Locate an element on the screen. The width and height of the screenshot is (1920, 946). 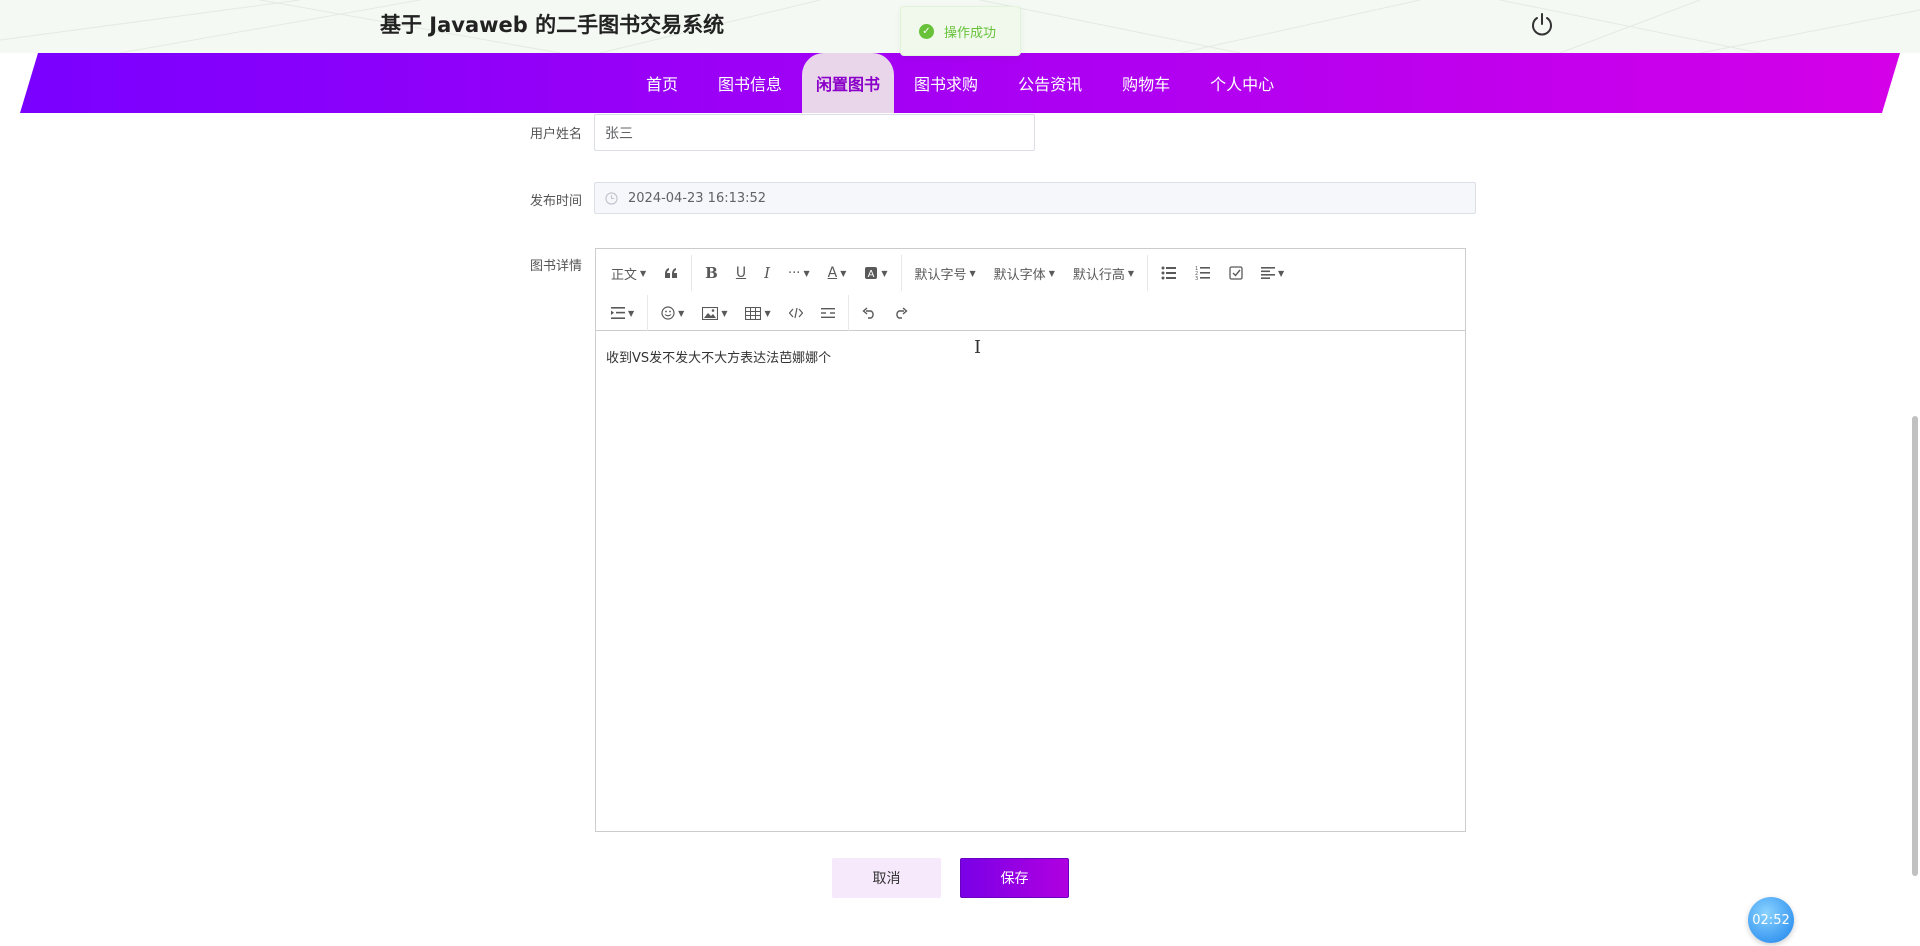
todo-icon is located at coordinates (1236, 273).